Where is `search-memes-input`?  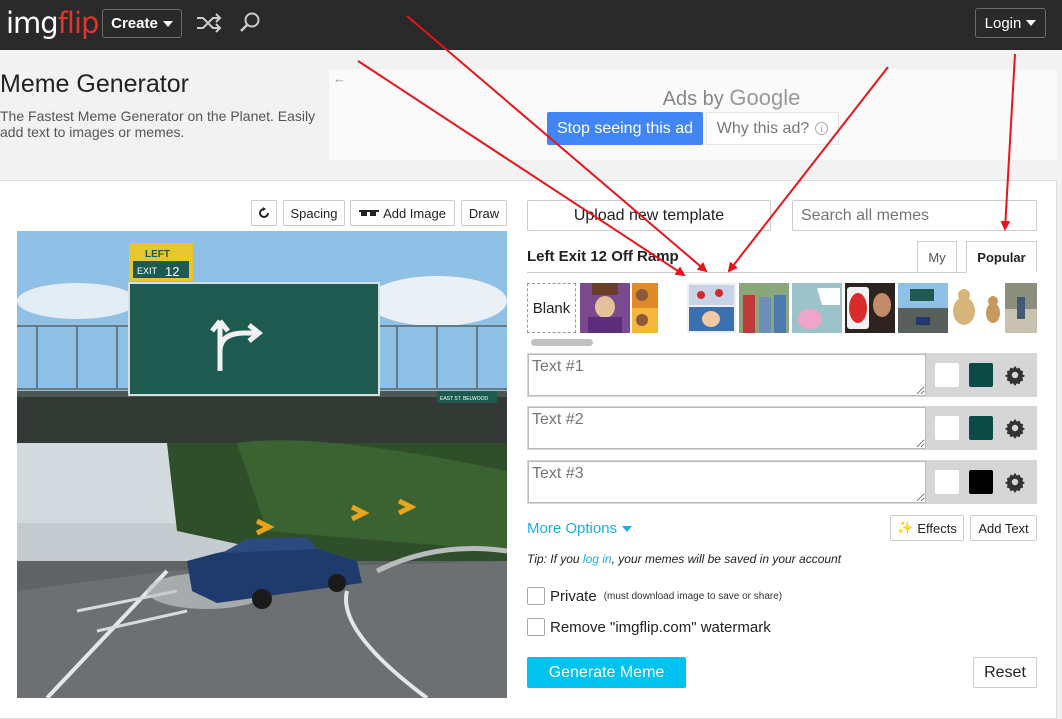 search-memes-input is located at coordinates (914, 215).